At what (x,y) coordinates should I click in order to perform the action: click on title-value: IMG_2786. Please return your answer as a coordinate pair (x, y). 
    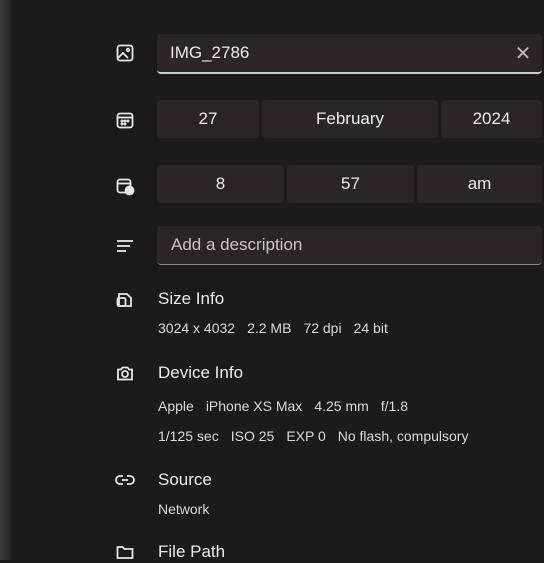
    Looking at the image, I should click on (210, 52).